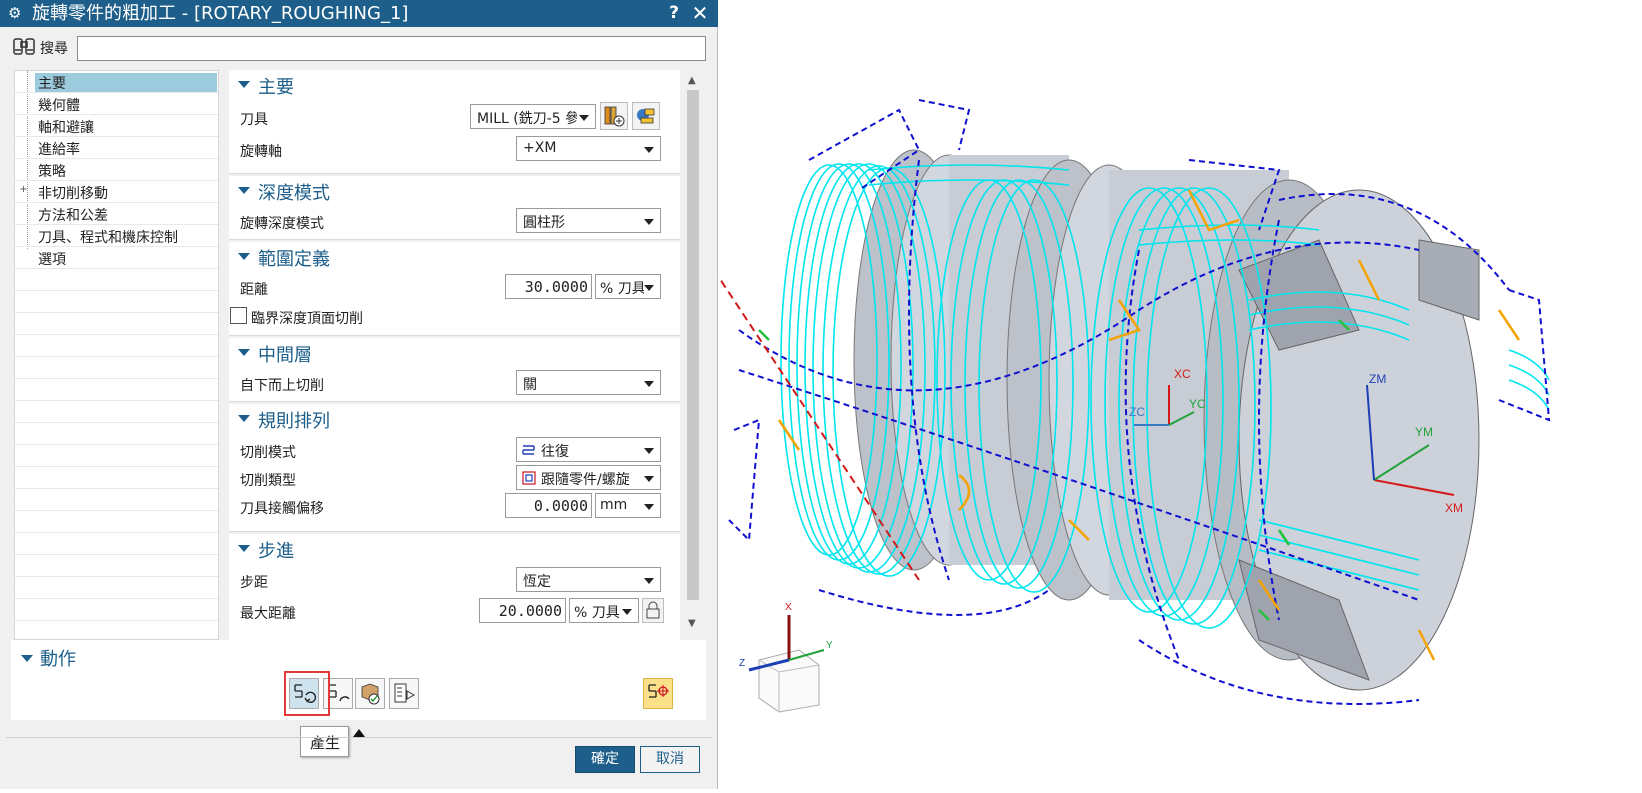  What do you see at coordinates (454, 191) in the screenshot?
I see `section-header: 深度模式` at bounding box center [454, 191].